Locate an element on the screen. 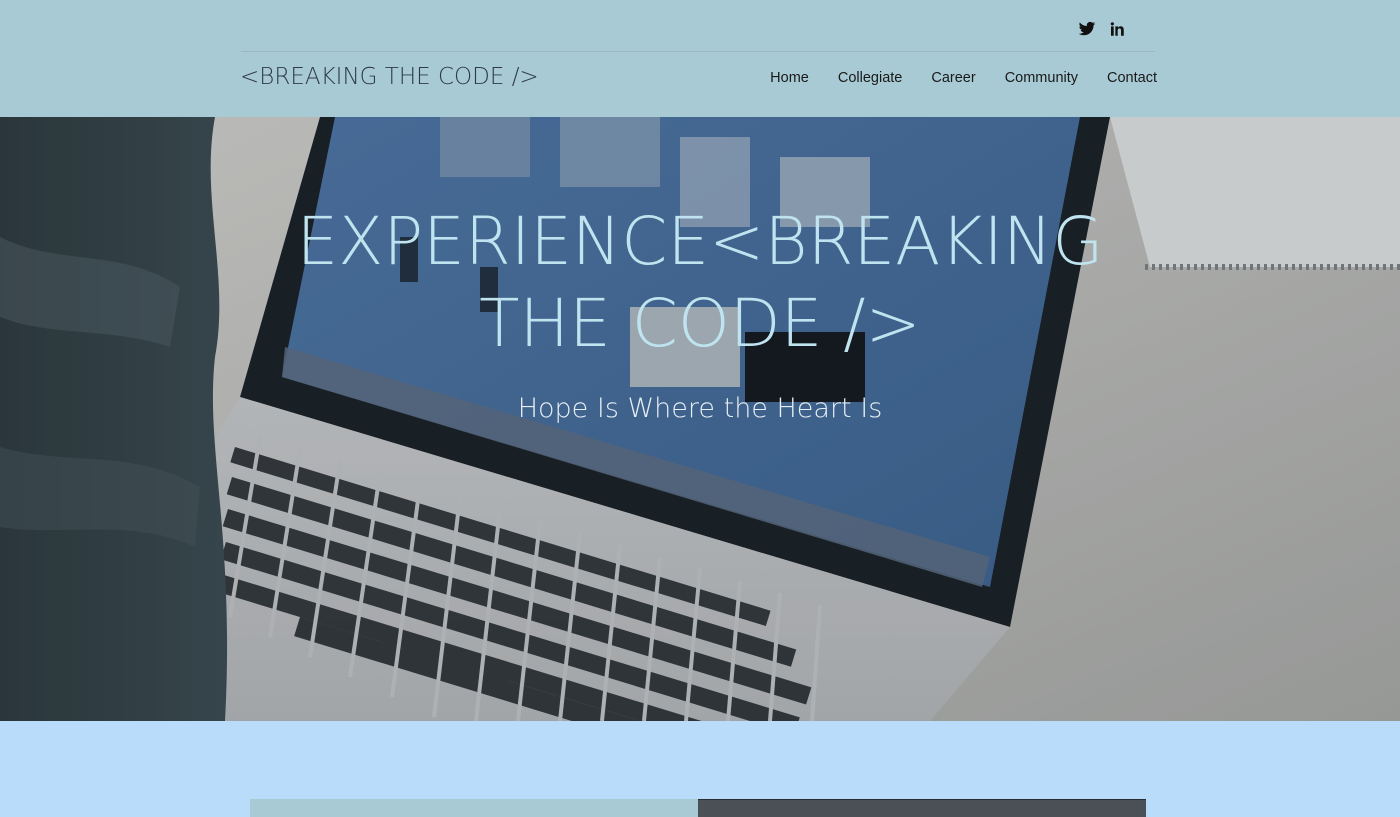 This screenshot has width=1400, height=817. nav-collegiate: Collegiate is located at coordinates (870, 78).